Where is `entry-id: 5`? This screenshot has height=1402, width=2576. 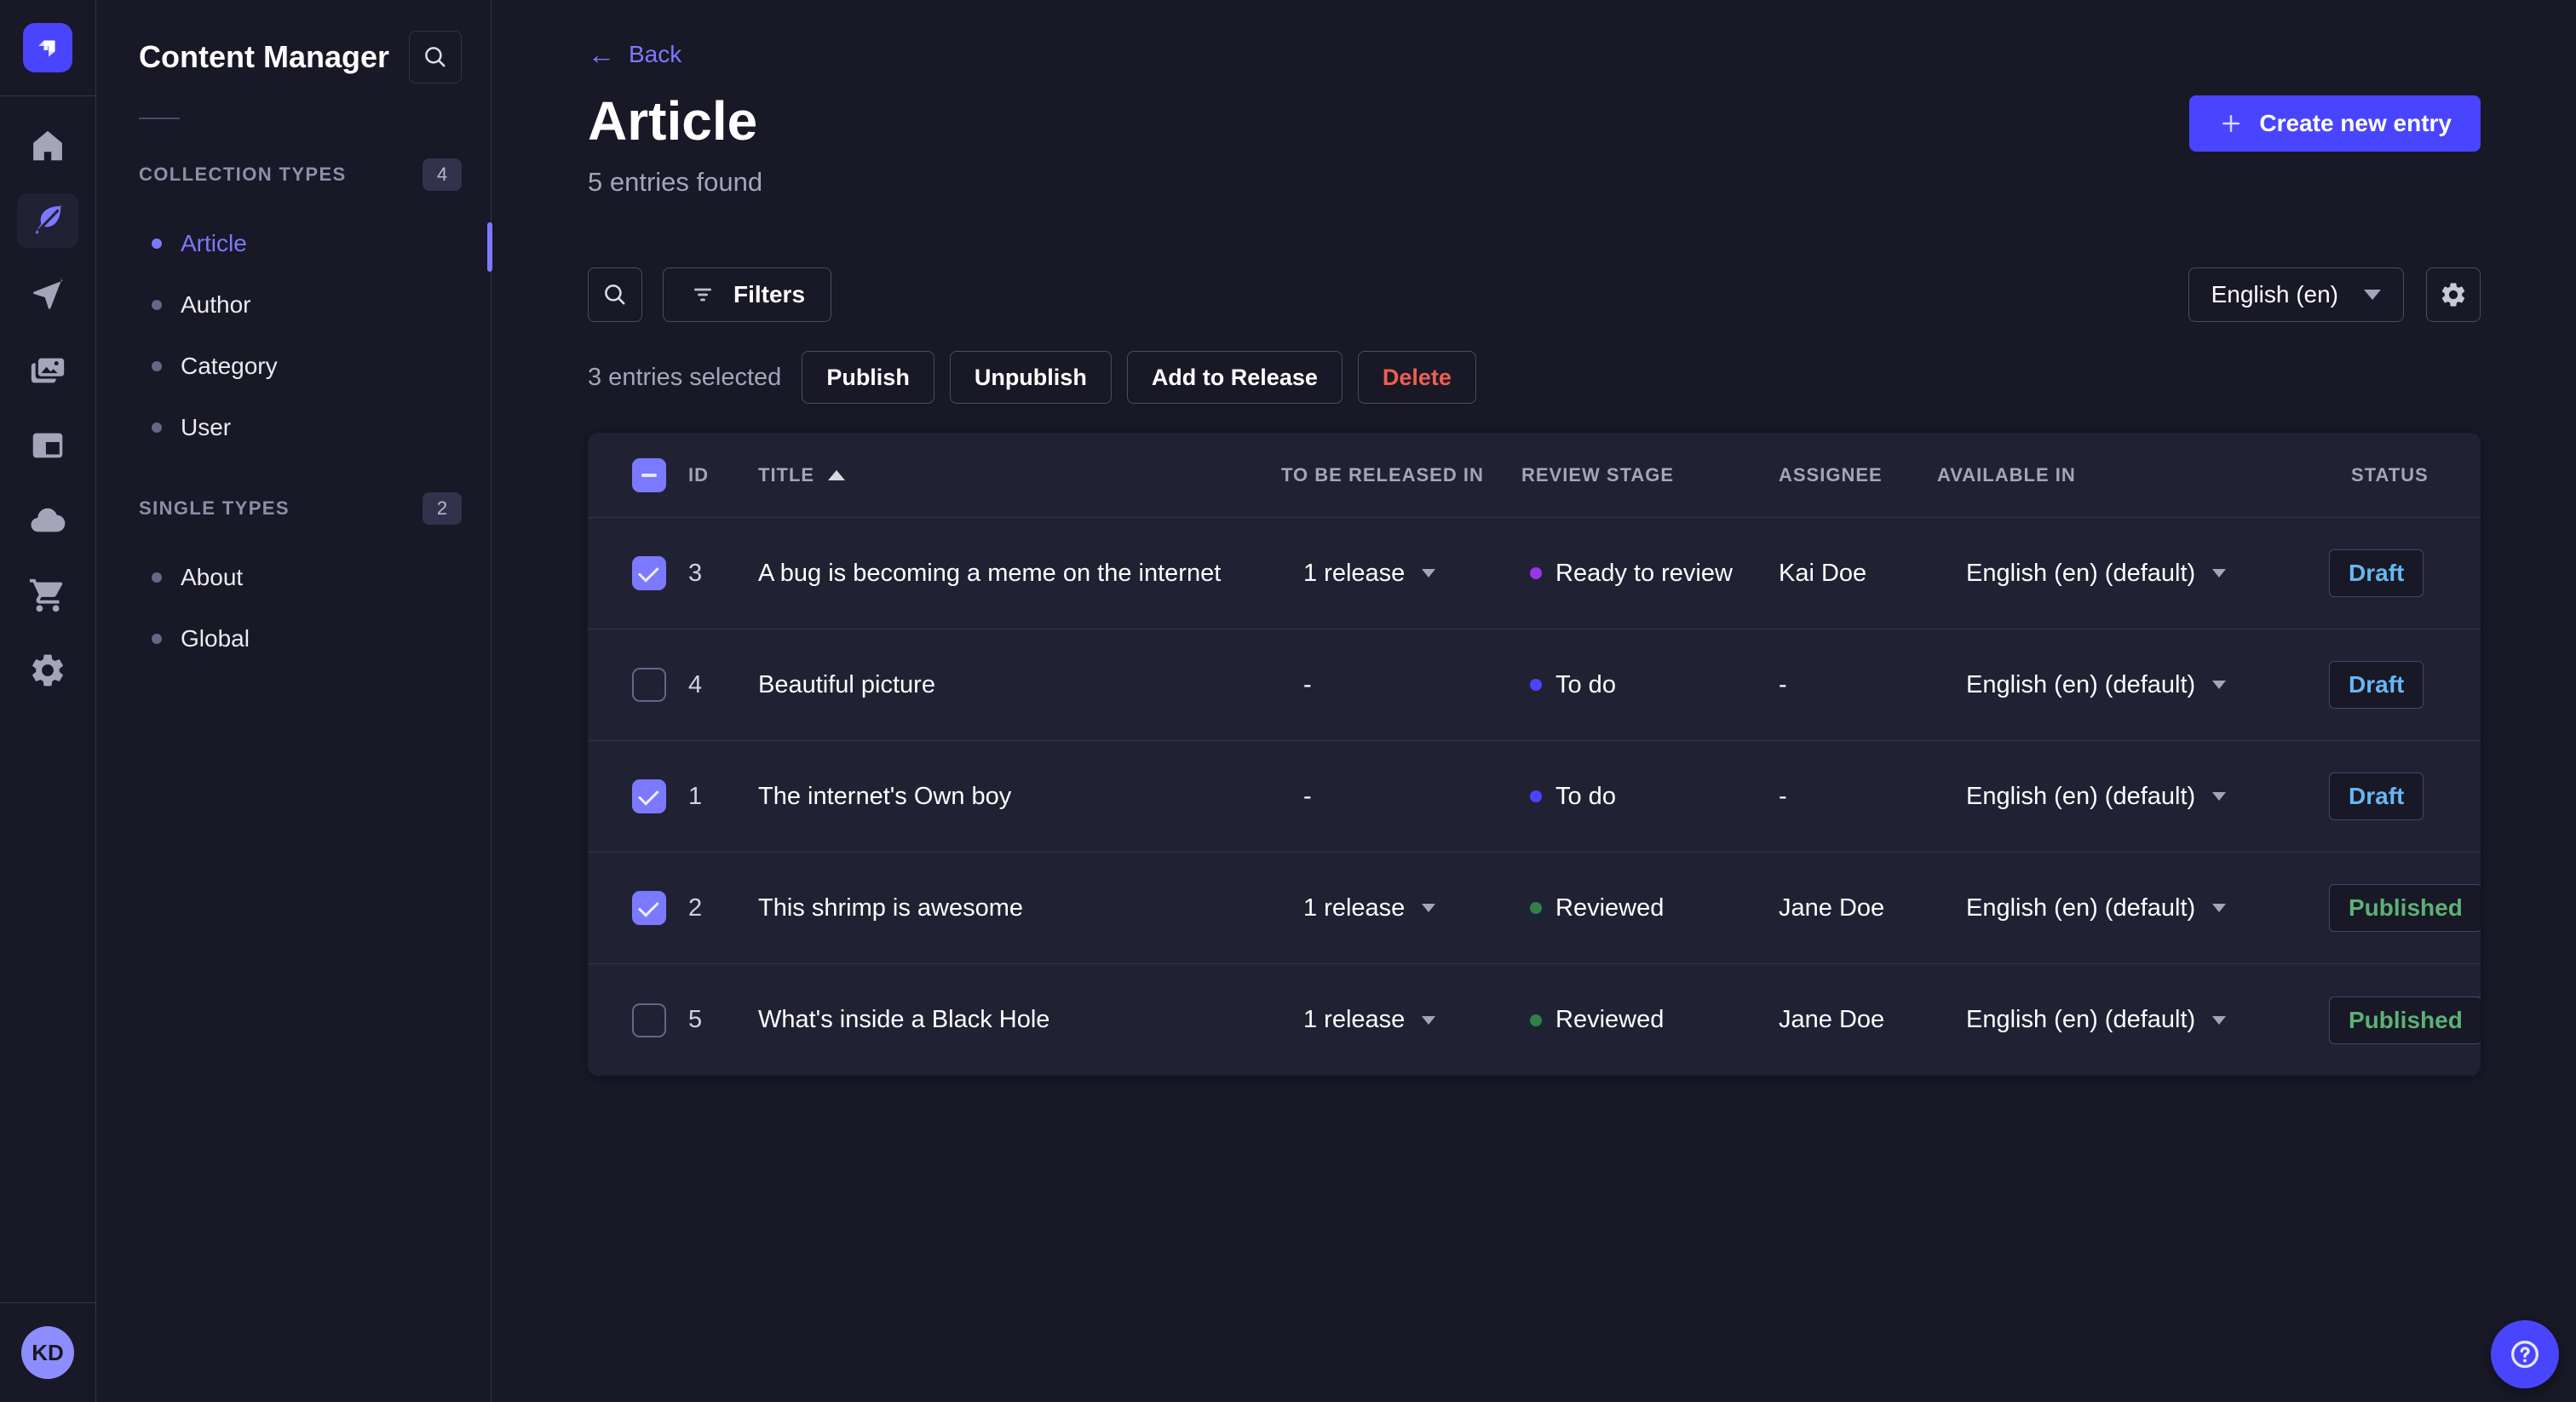 entry-id: 5 is located at coordinates (696, 1020).